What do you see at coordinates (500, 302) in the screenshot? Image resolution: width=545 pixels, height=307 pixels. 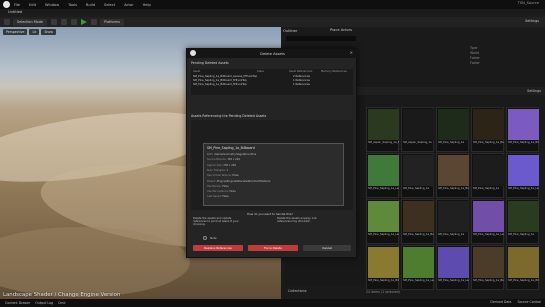 I see `derived-data-button: Derived Data` at bounding box center [500, 302].